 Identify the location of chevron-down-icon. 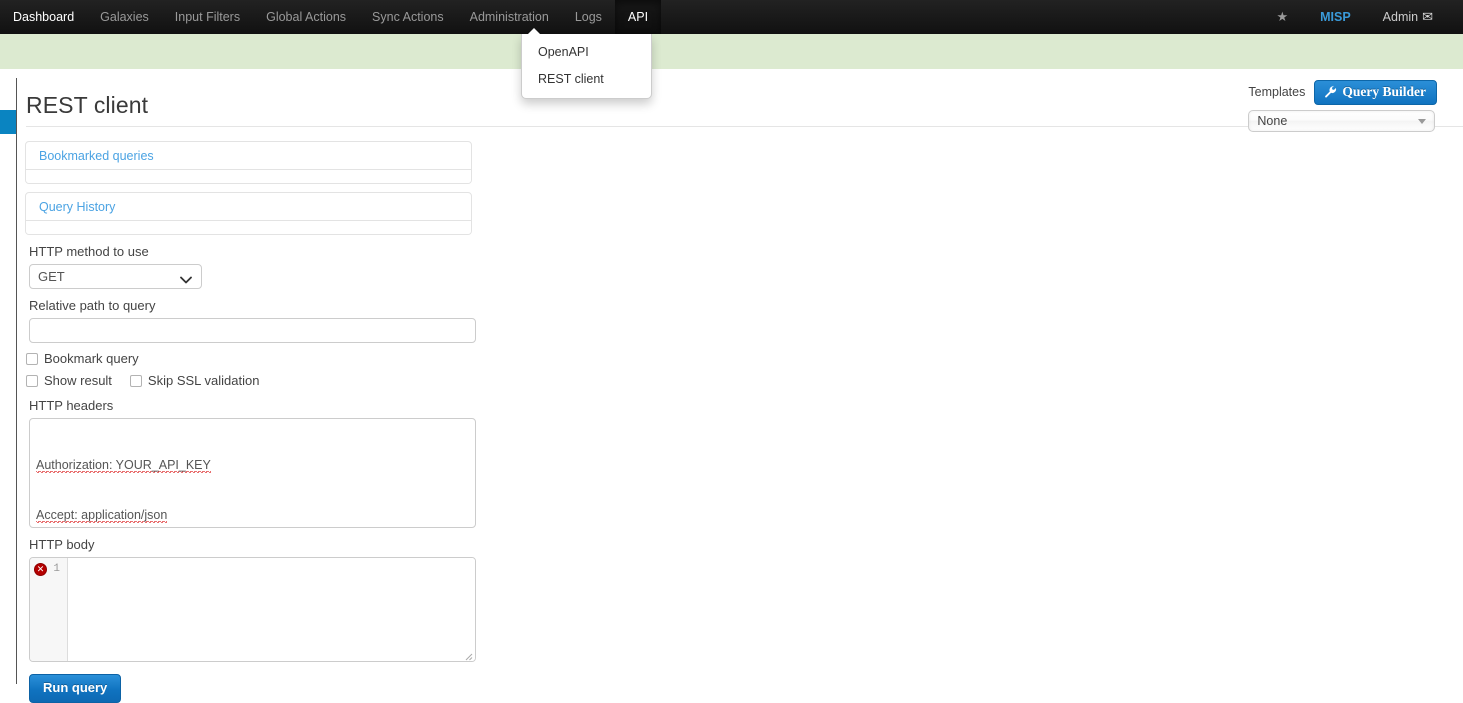
(1422, 121).